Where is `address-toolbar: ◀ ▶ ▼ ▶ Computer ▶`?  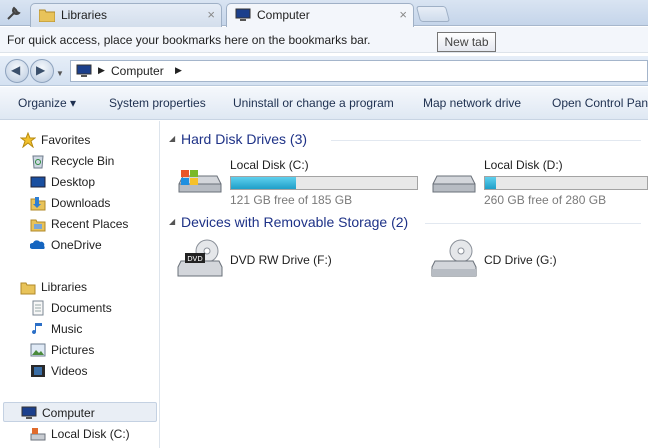
address-toolbar: ◀ ▶ ▼ ▶ Computer ▶ is located at coordinates (324, 71).